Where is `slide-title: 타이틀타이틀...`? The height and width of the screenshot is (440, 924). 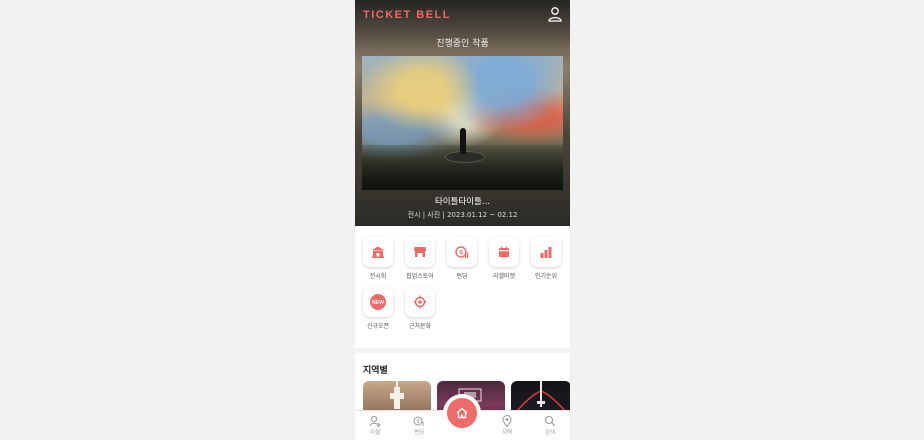
slide-title: 타이틀타이틀... is located at coordinates (462, 201).